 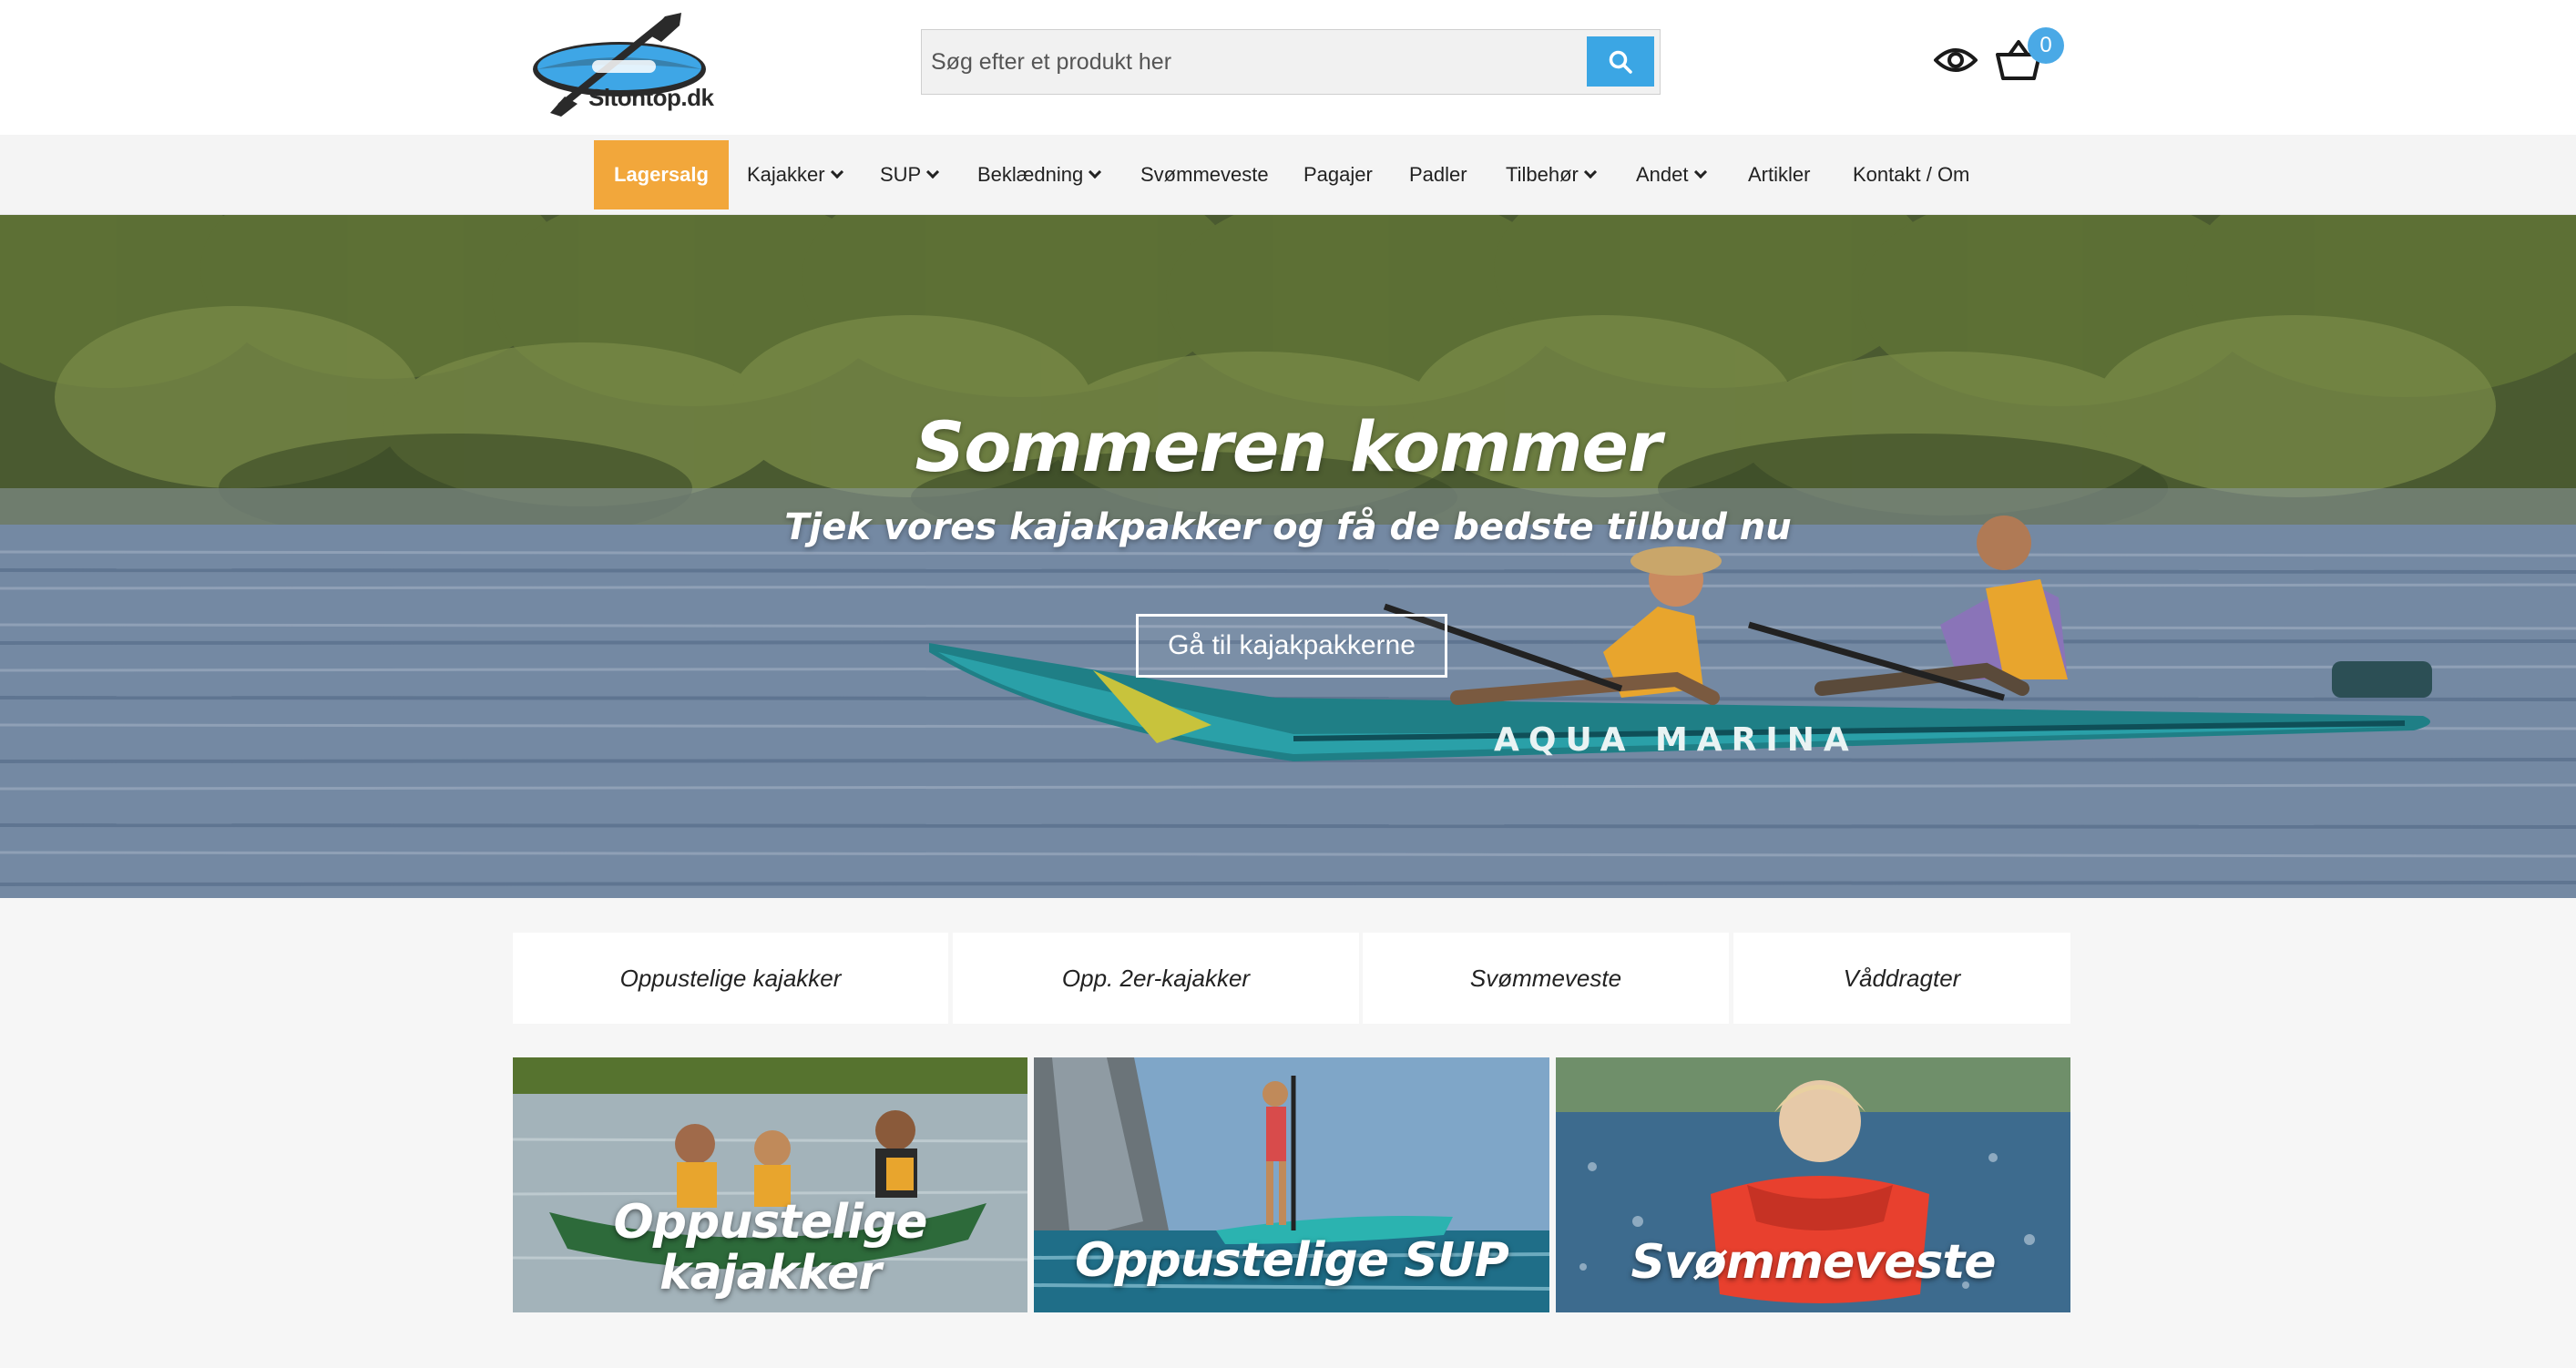 I want to click on category-label: Oppustelige kajakker, so click(x=730, y=978).